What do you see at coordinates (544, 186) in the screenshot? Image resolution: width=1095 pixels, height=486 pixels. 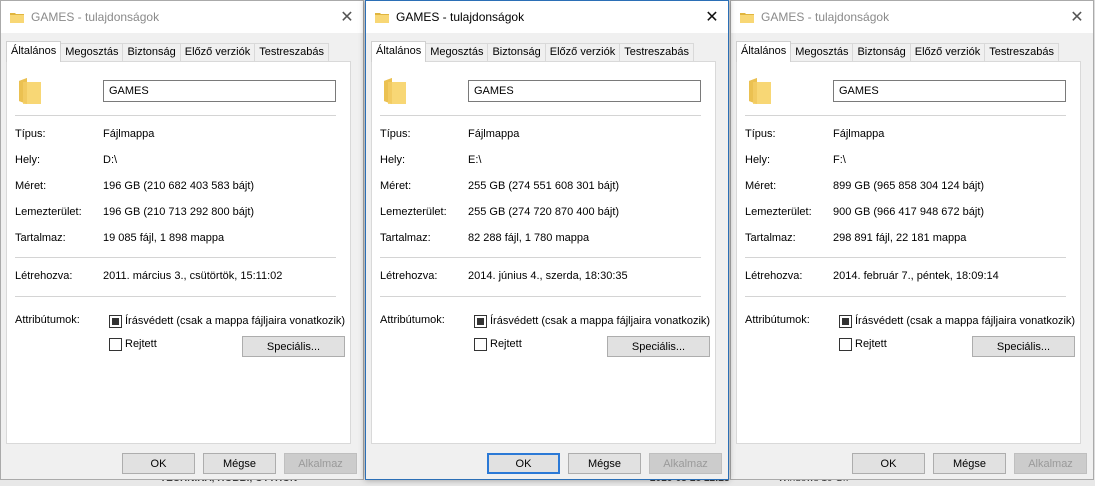 I see `size-value: 255 GB (274 551 608 301 bájt)` at bounding box center [544, 186].